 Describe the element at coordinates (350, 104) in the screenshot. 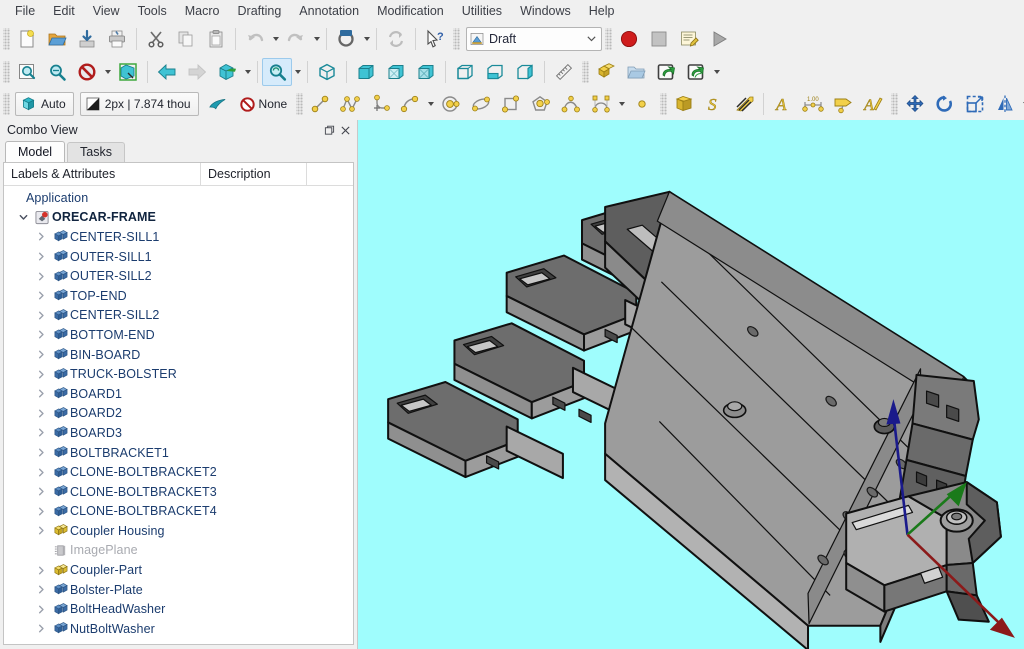

I see `draft-polyline-icon` at that location.